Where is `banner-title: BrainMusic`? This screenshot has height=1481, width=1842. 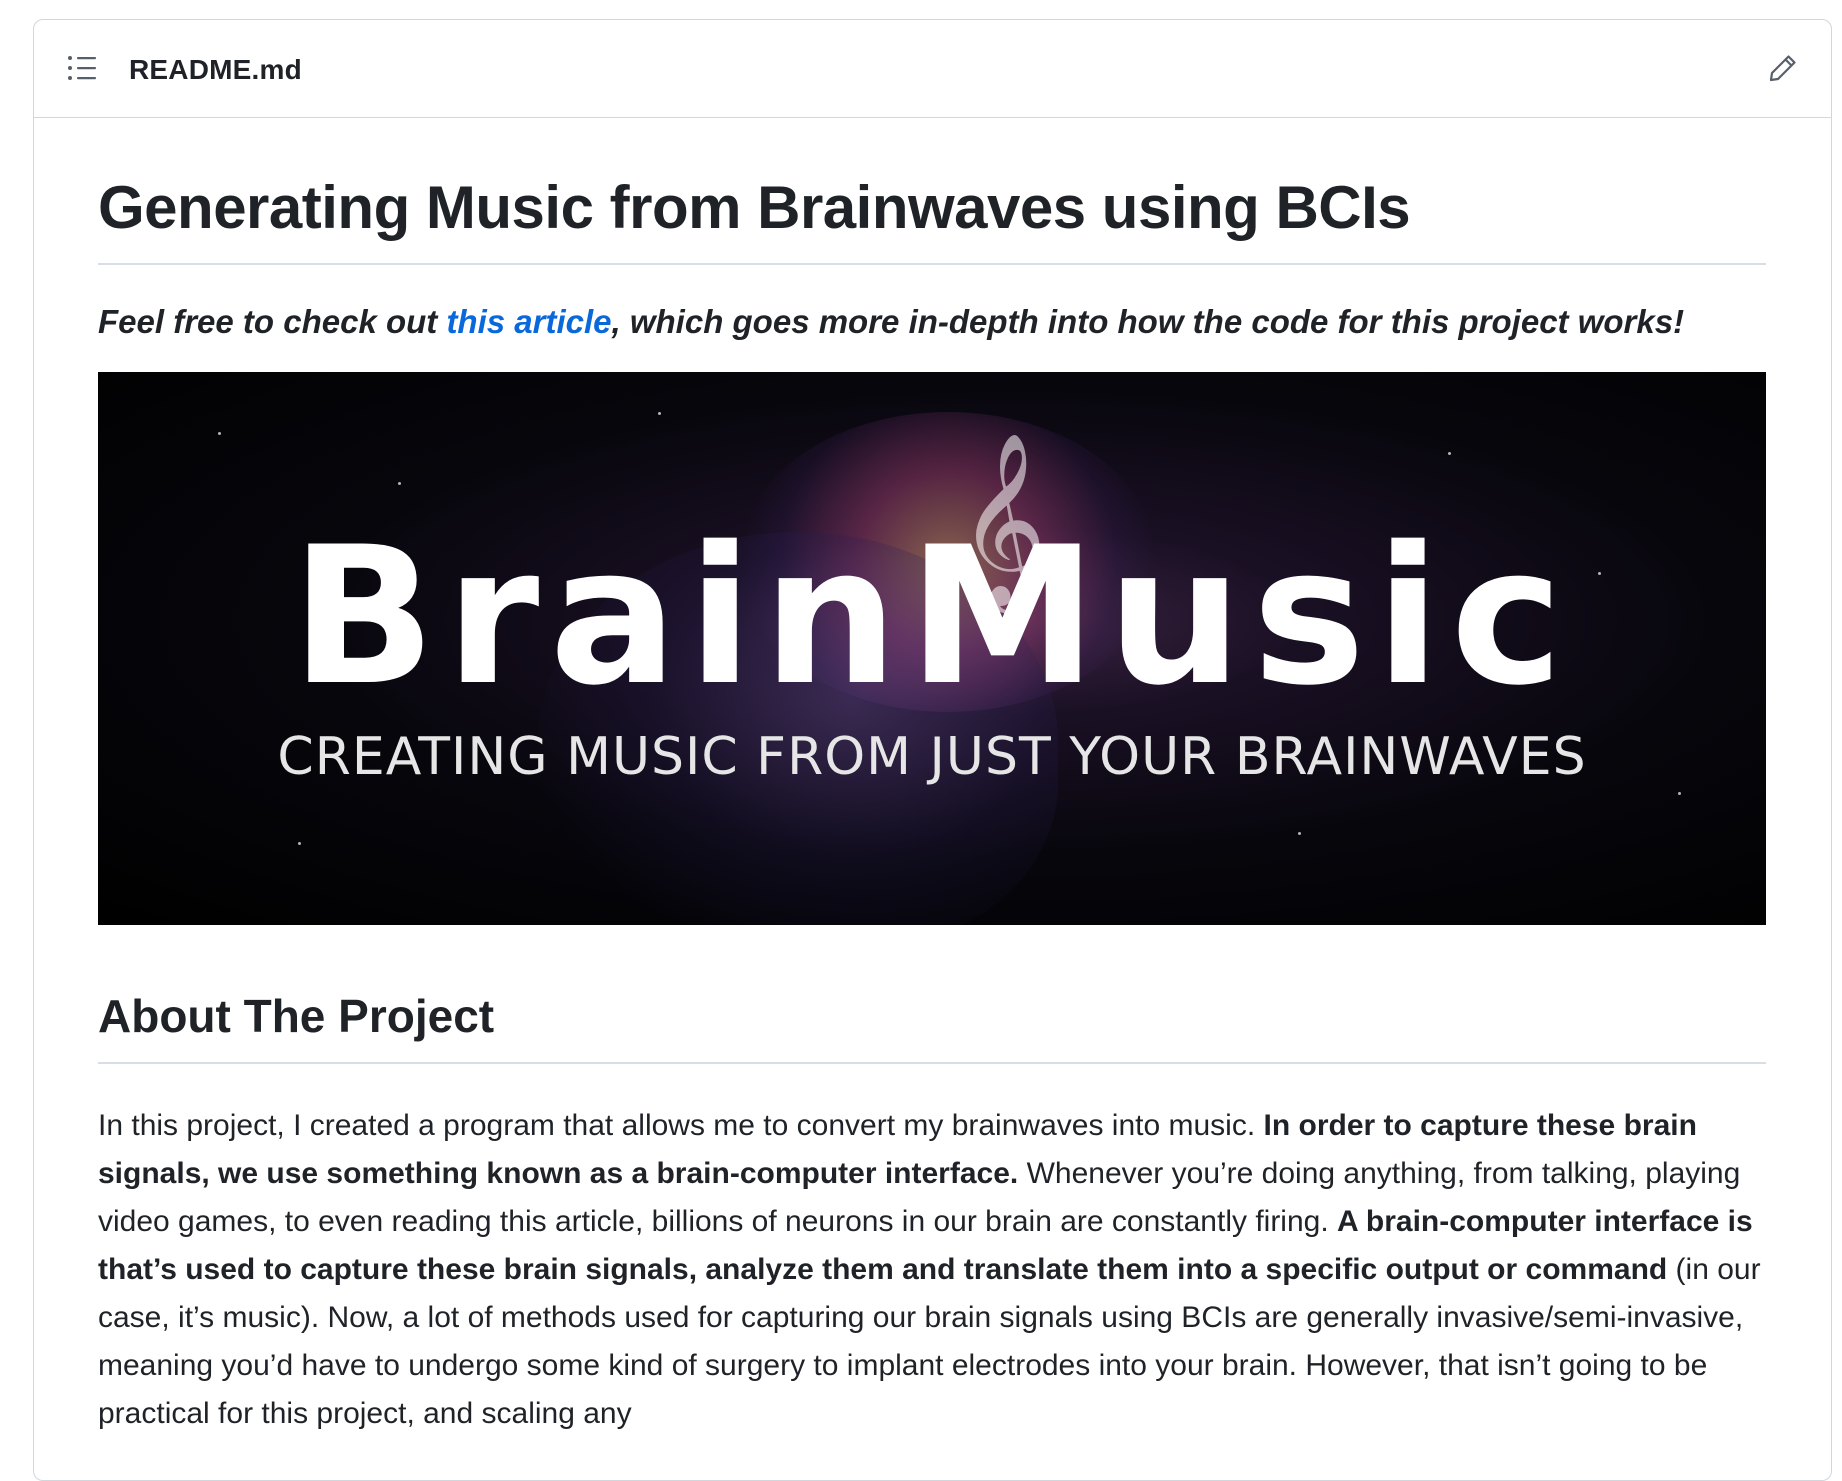 banner-title: BrainMusic is located at coordinates (932, 616).